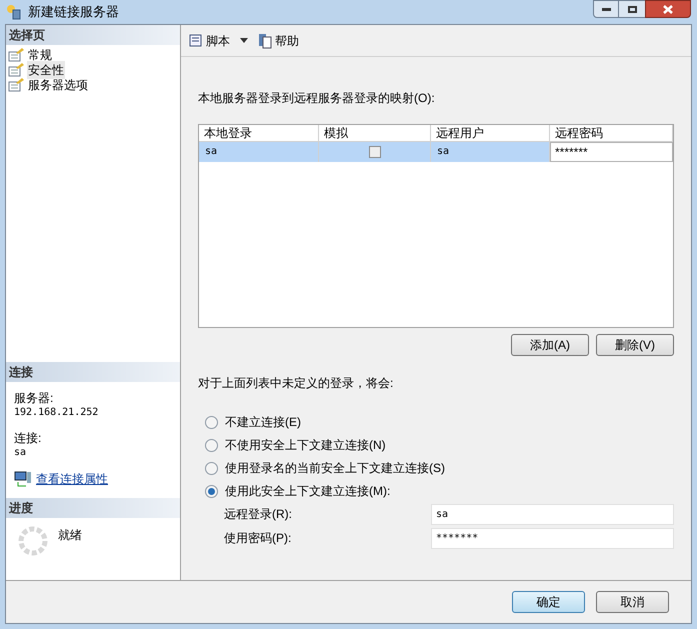  Describe the element at coordinates (258, 514) in the screenshot. I see `field-label: 远程登录(R):` at that location.